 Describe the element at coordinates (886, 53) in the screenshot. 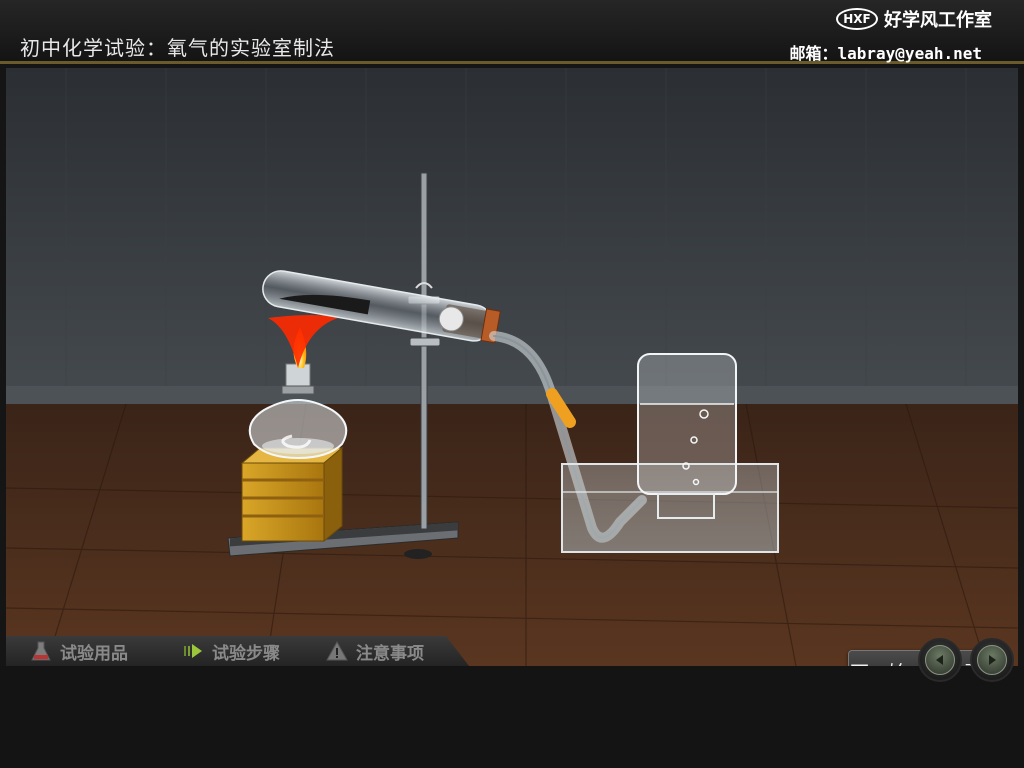

I see `contact-email: 邮箱：labray@yeah.net` at that location.